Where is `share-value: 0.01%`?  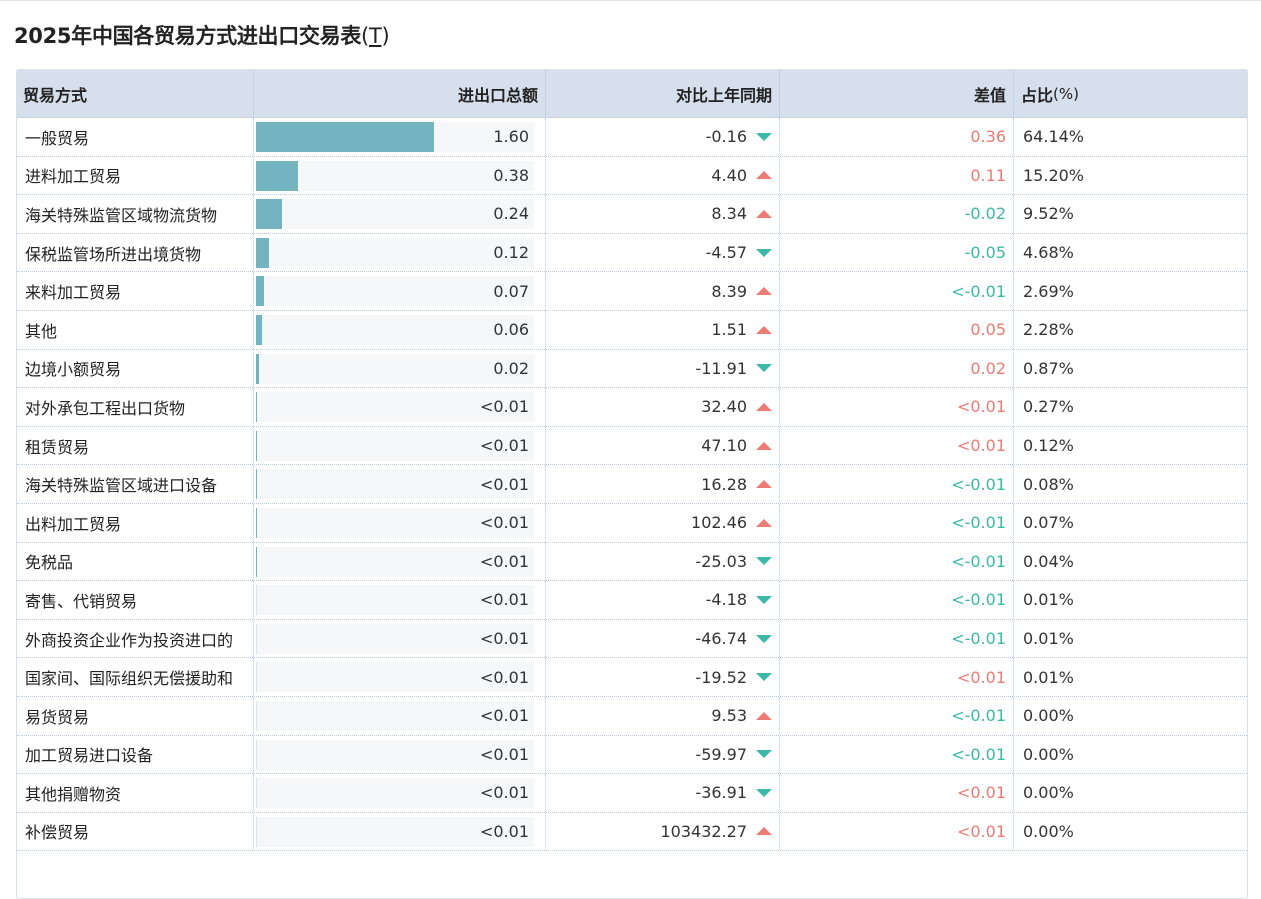
share-value: 0.01% is located at coordinates (1048, 677).